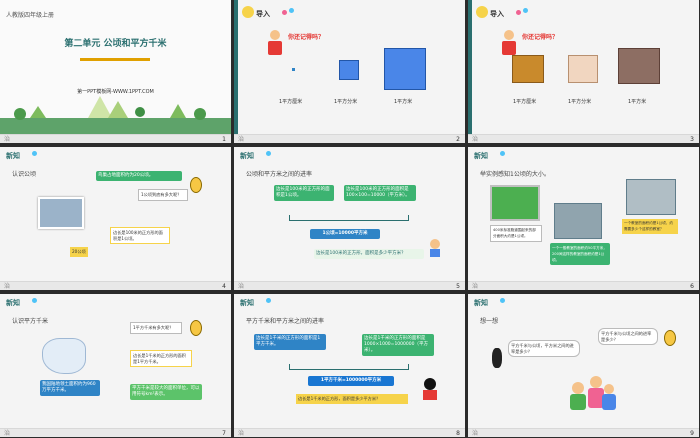 The width and height of the screenshot is (700, 438). I want to click on slide-subtitle: 认识公顷, so click(24, 174).